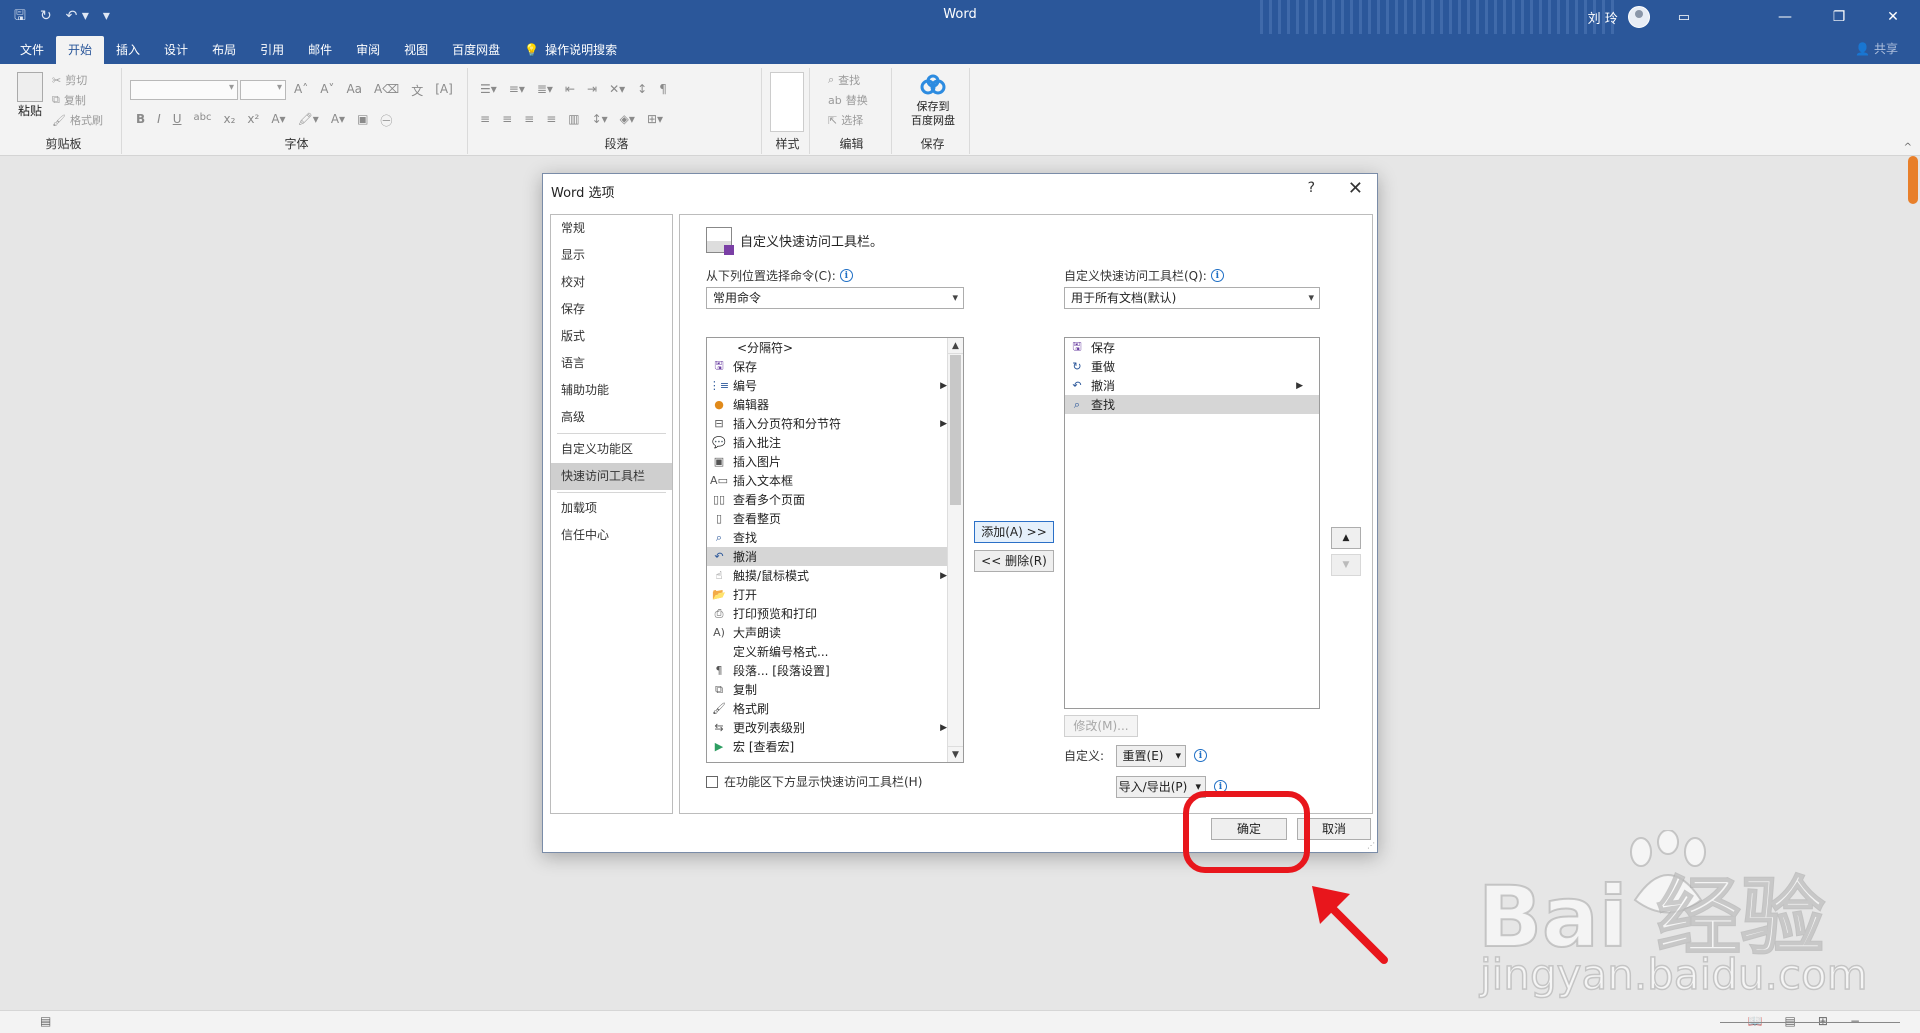  What do you see at coordinates (611, 449) in the screenshot?
I see `nav-customize-ribbon: 自定义功能区` at bounding box center [611, 449].